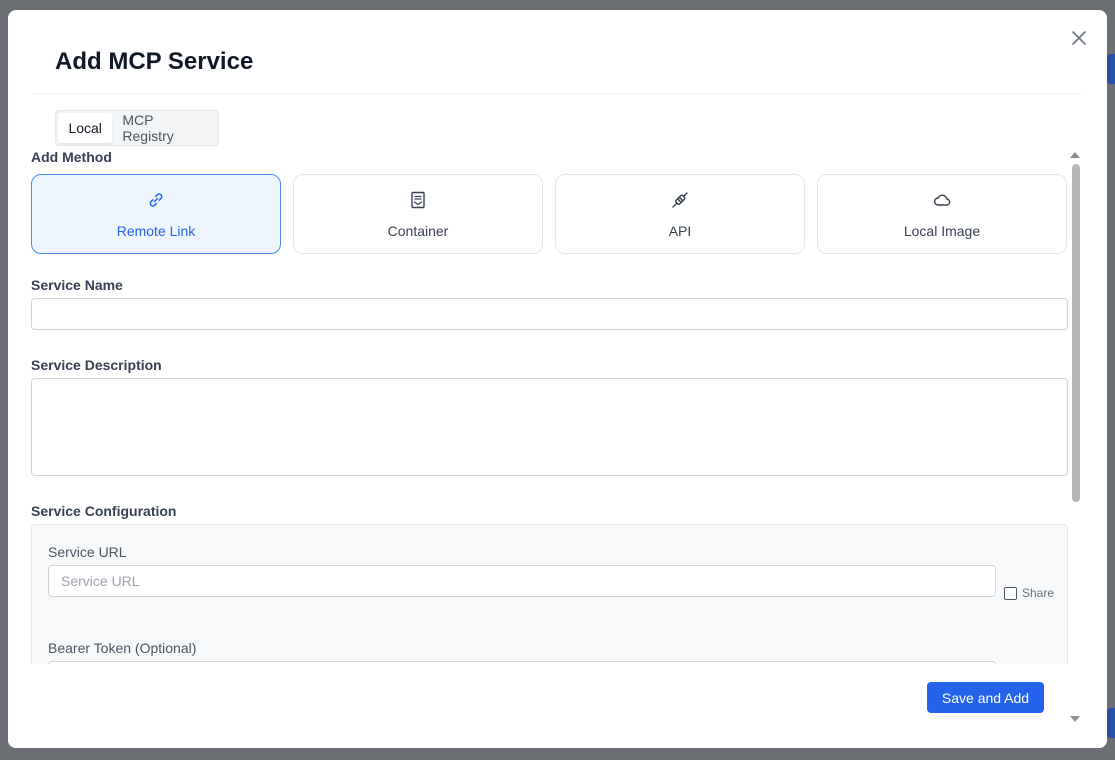  What do you see at coordinates (680, 230) in the screenshot?
I see `method-label: API` at bounding box center [680, 230].